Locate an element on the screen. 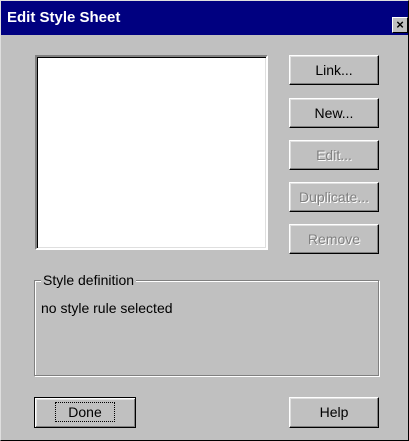 The width and height of the screenshot is (409, 441). style-definition-text: no style rule selected is located at coordinates (107, 308).